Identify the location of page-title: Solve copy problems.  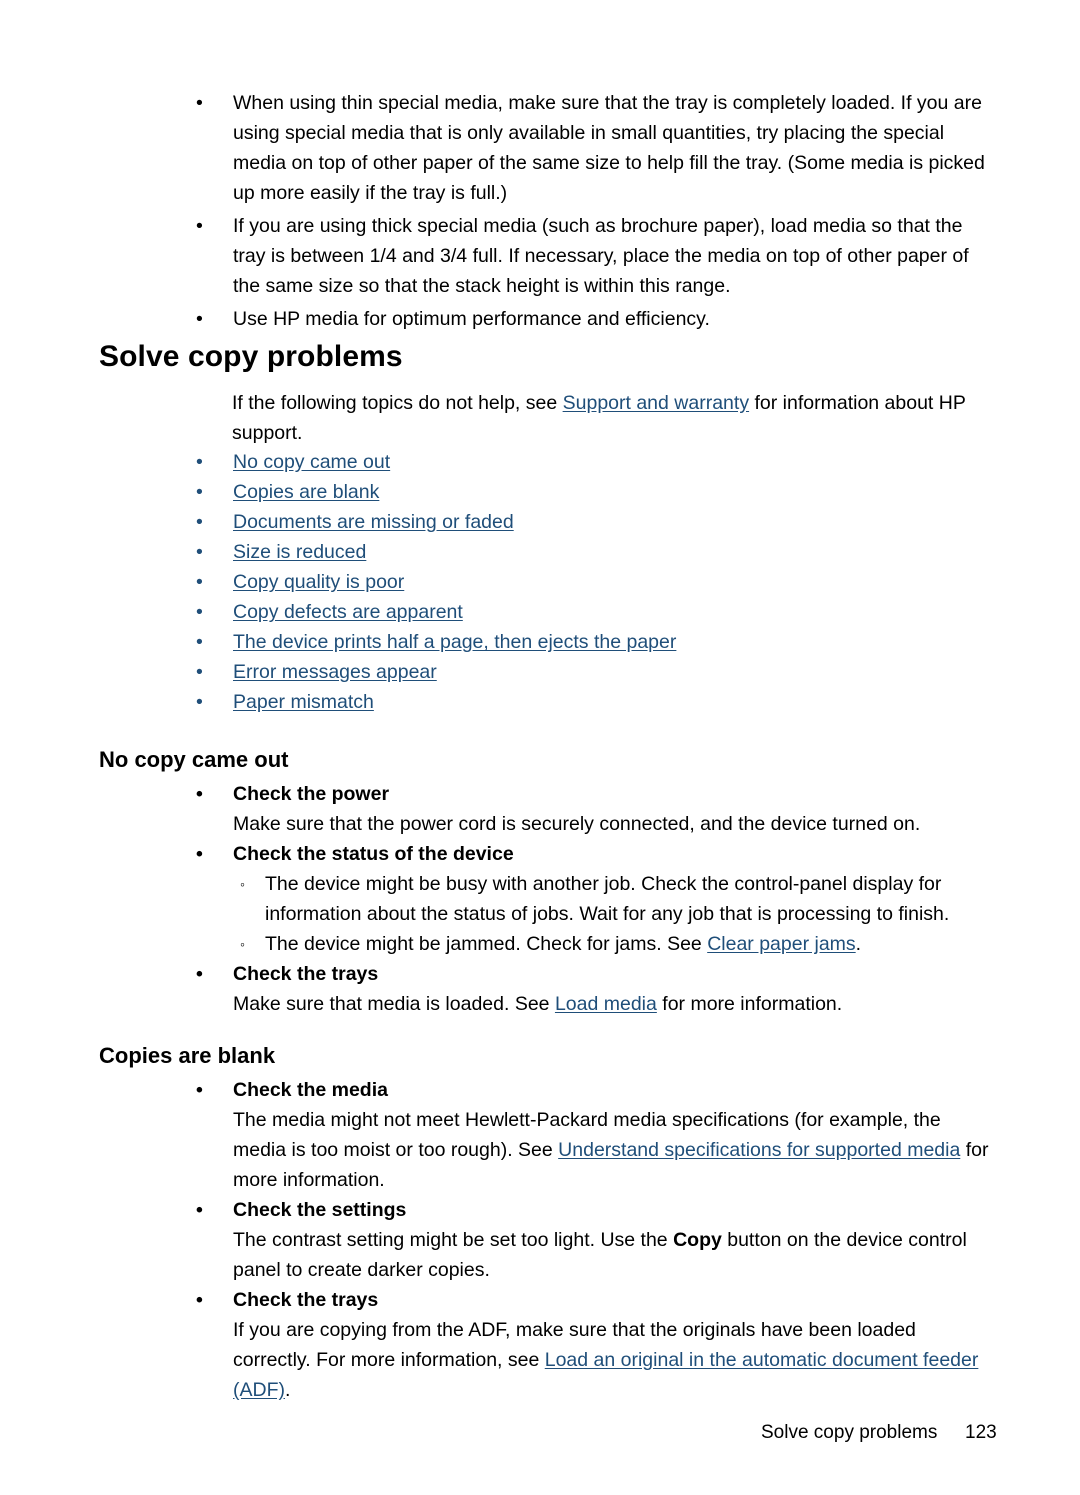
(251, 356).